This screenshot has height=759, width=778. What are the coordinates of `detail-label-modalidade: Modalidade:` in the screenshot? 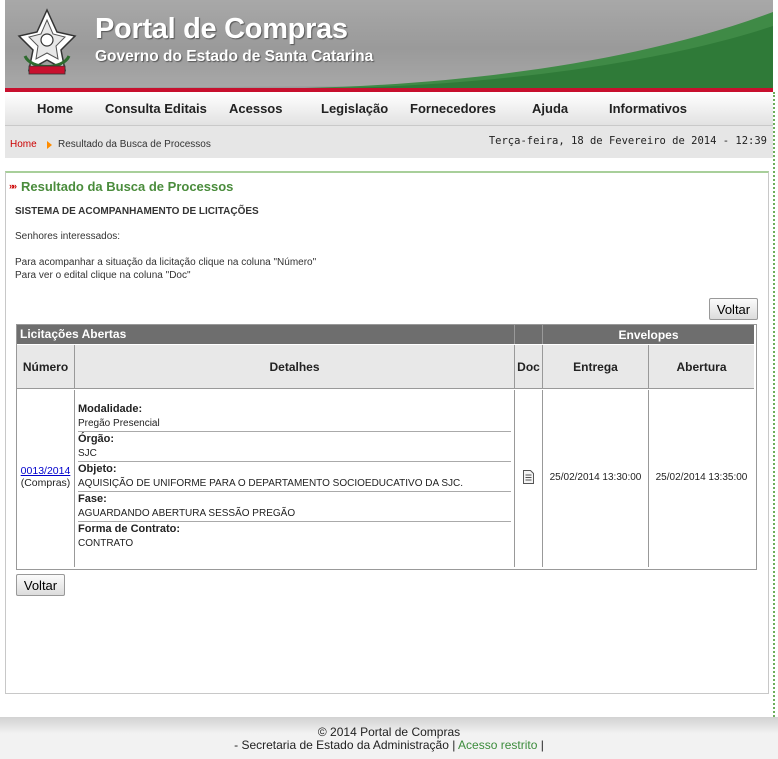 It's located at (110, 409).